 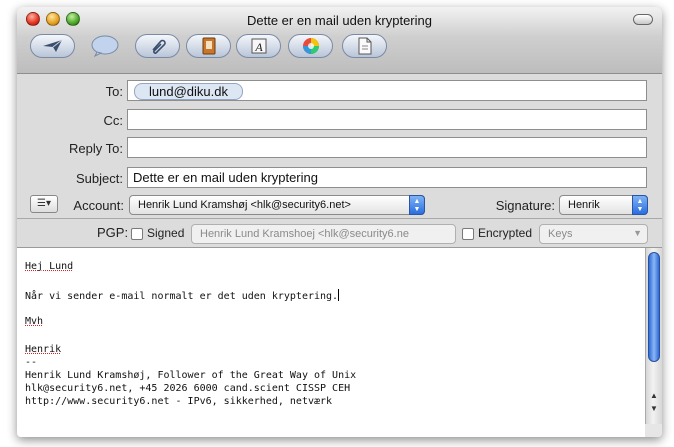 I want to click on text-cursor, so click(x=339, y=295).